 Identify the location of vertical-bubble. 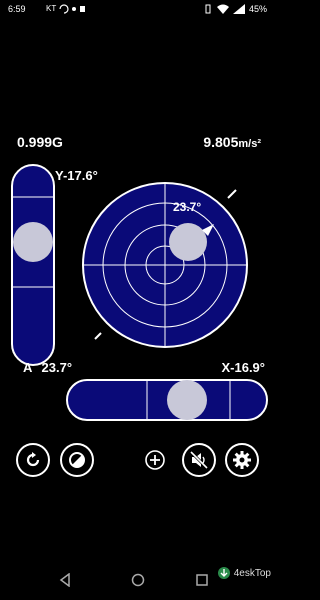
(33, 242).